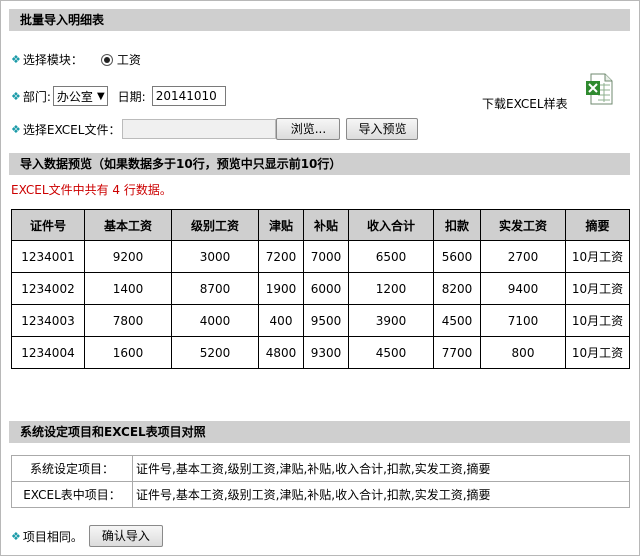  Describe the element at coordinates (391, 256) in the screenshot. I see `table-cell: 6500` at that location.